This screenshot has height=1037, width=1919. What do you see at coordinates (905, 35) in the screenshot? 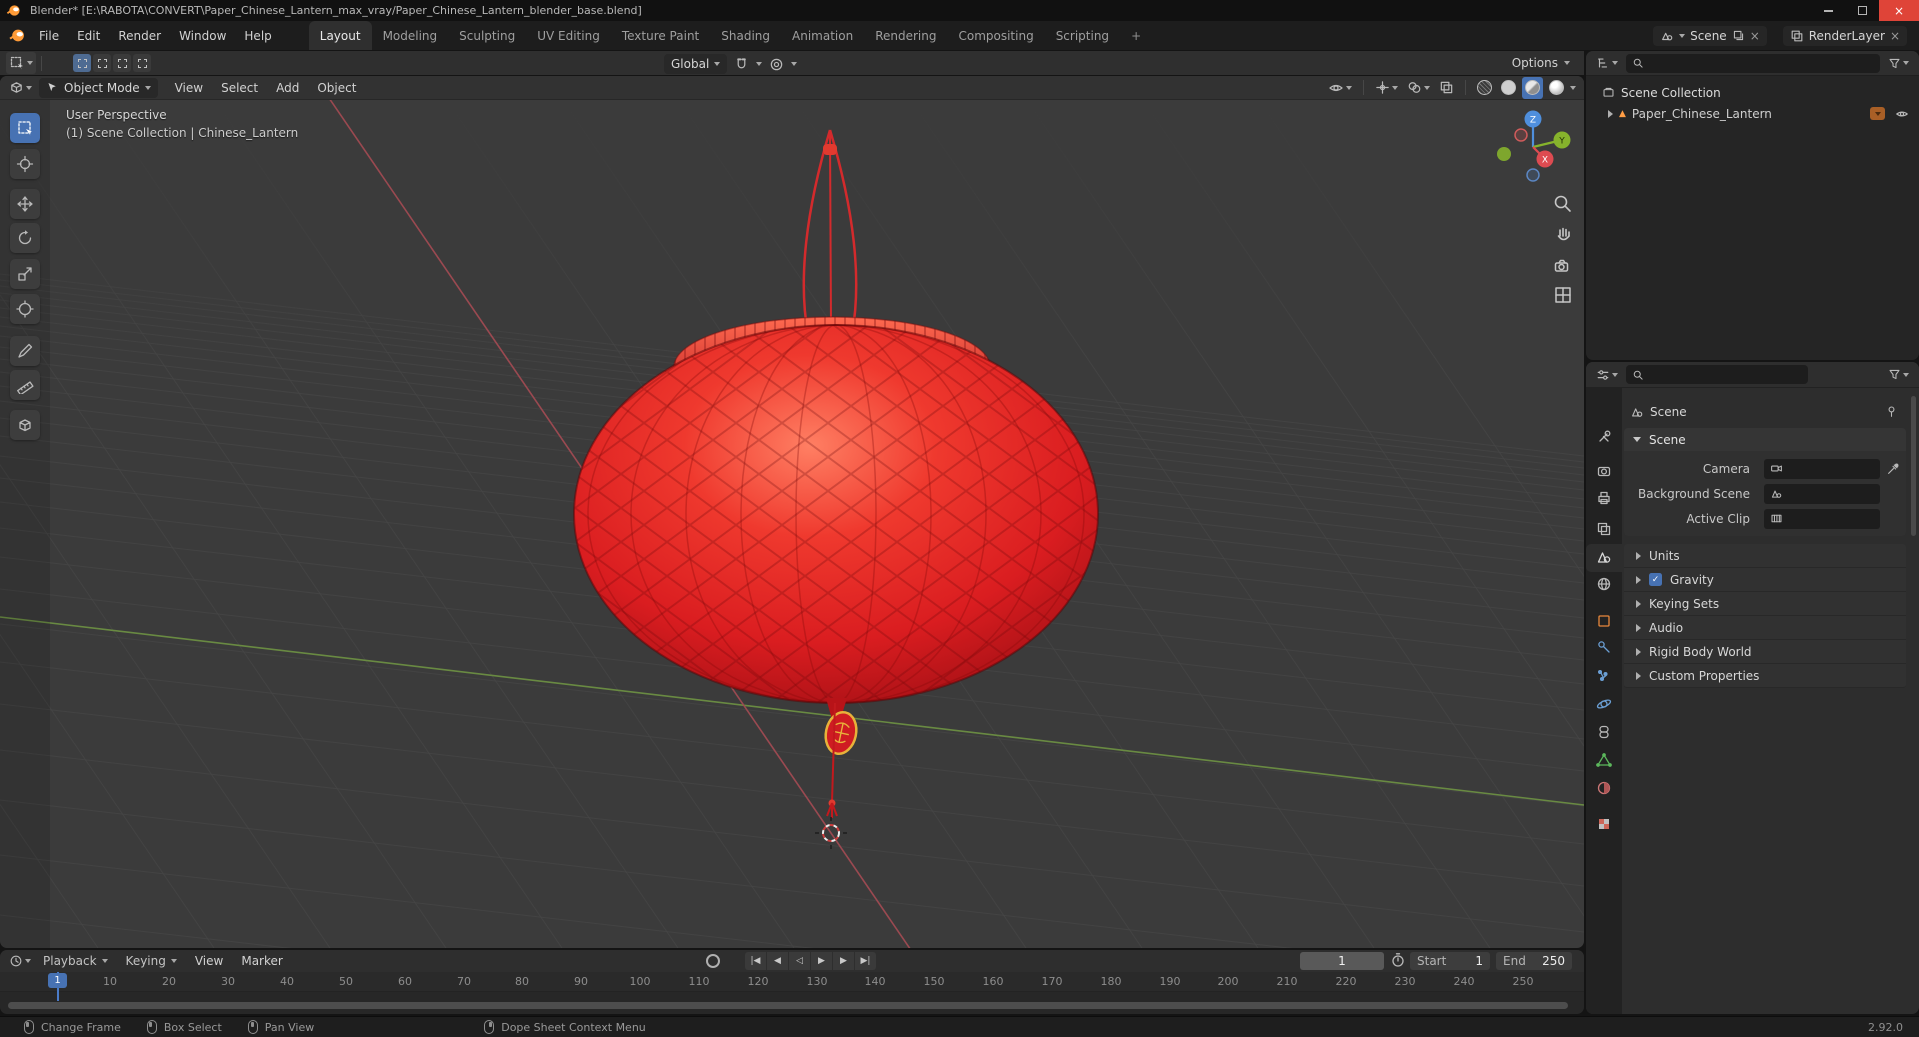
I see `workspace-tab-rendering: Rendering` at bounding box center [905, 35].